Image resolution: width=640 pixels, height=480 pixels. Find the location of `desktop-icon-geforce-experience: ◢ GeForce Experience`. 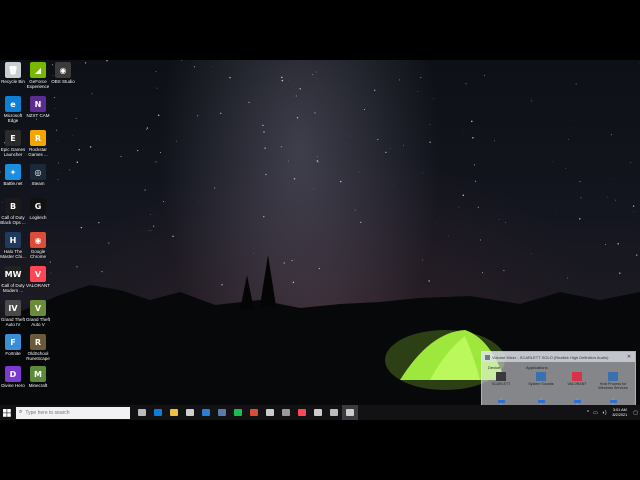

desktop-icon-geforce-experience: ◢ GeForce Experience is located at coordinates (38, 75).